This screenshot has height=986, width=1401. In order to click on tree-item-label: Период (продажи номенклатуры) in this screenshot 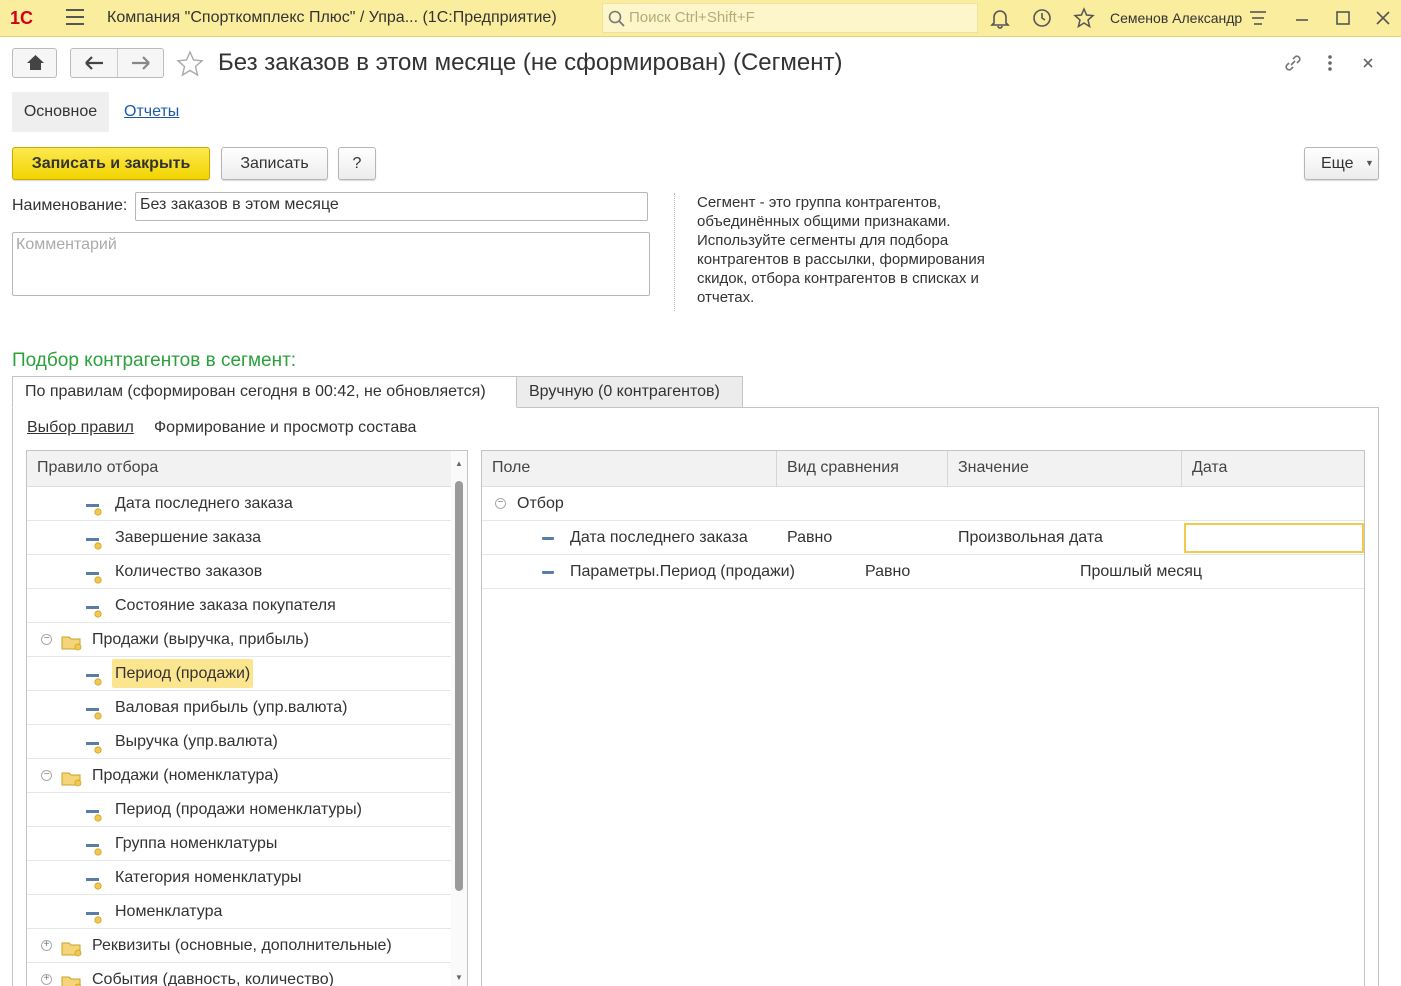, I will do `click(238, 809)`.